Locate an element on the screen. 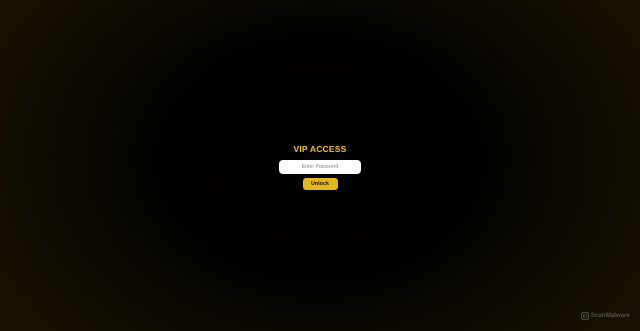  vip-login-panel: VIP ACCESS Unlock is located at coordinates (320, 166).